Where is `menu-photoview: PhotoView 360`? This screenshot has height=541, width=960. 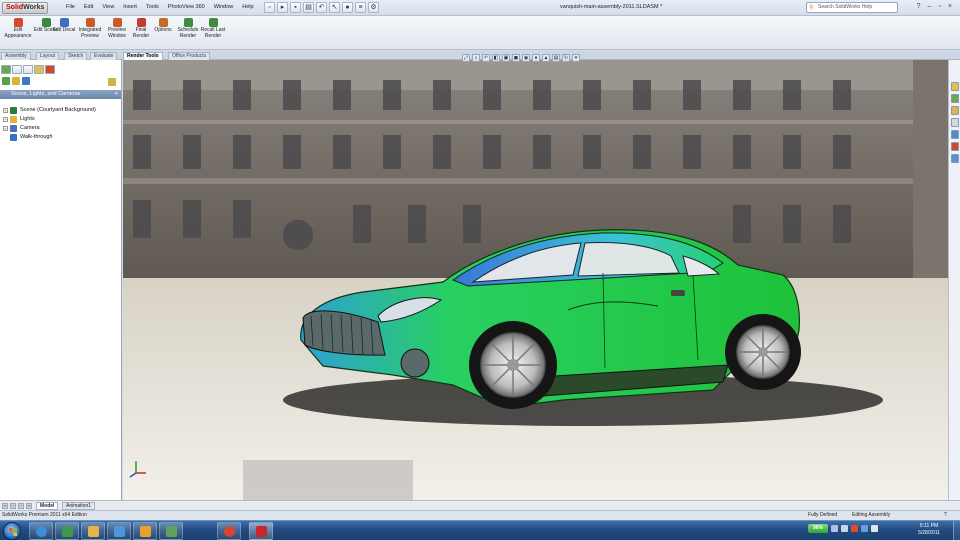
menu-photoview: PhotoView 360 is located at coordinates (186, 7).